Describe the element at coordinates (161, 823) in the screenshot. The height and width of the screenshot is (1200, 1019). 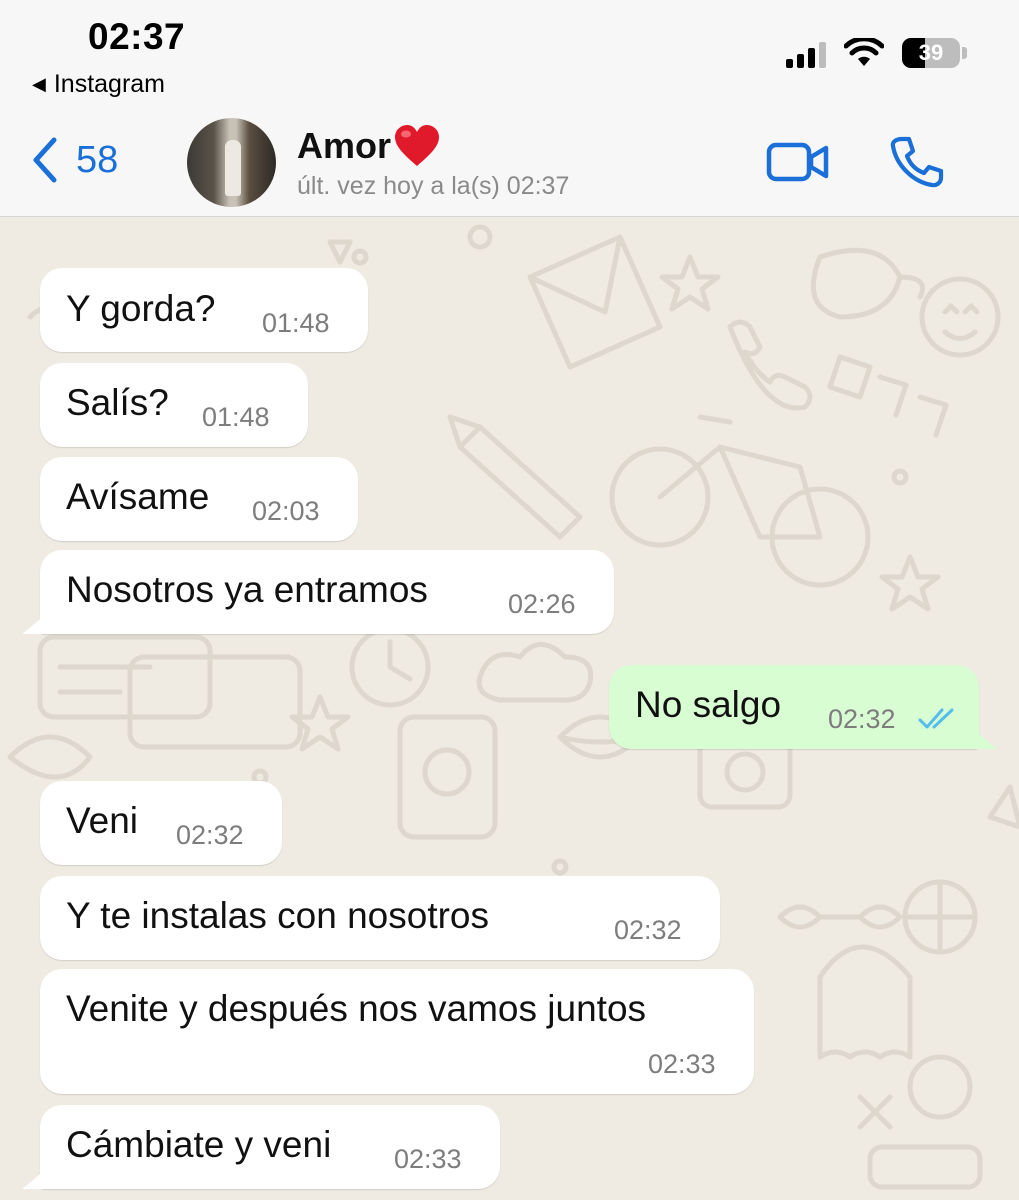
I see `message-bubble-incoming: Veni 02:32` at that location.